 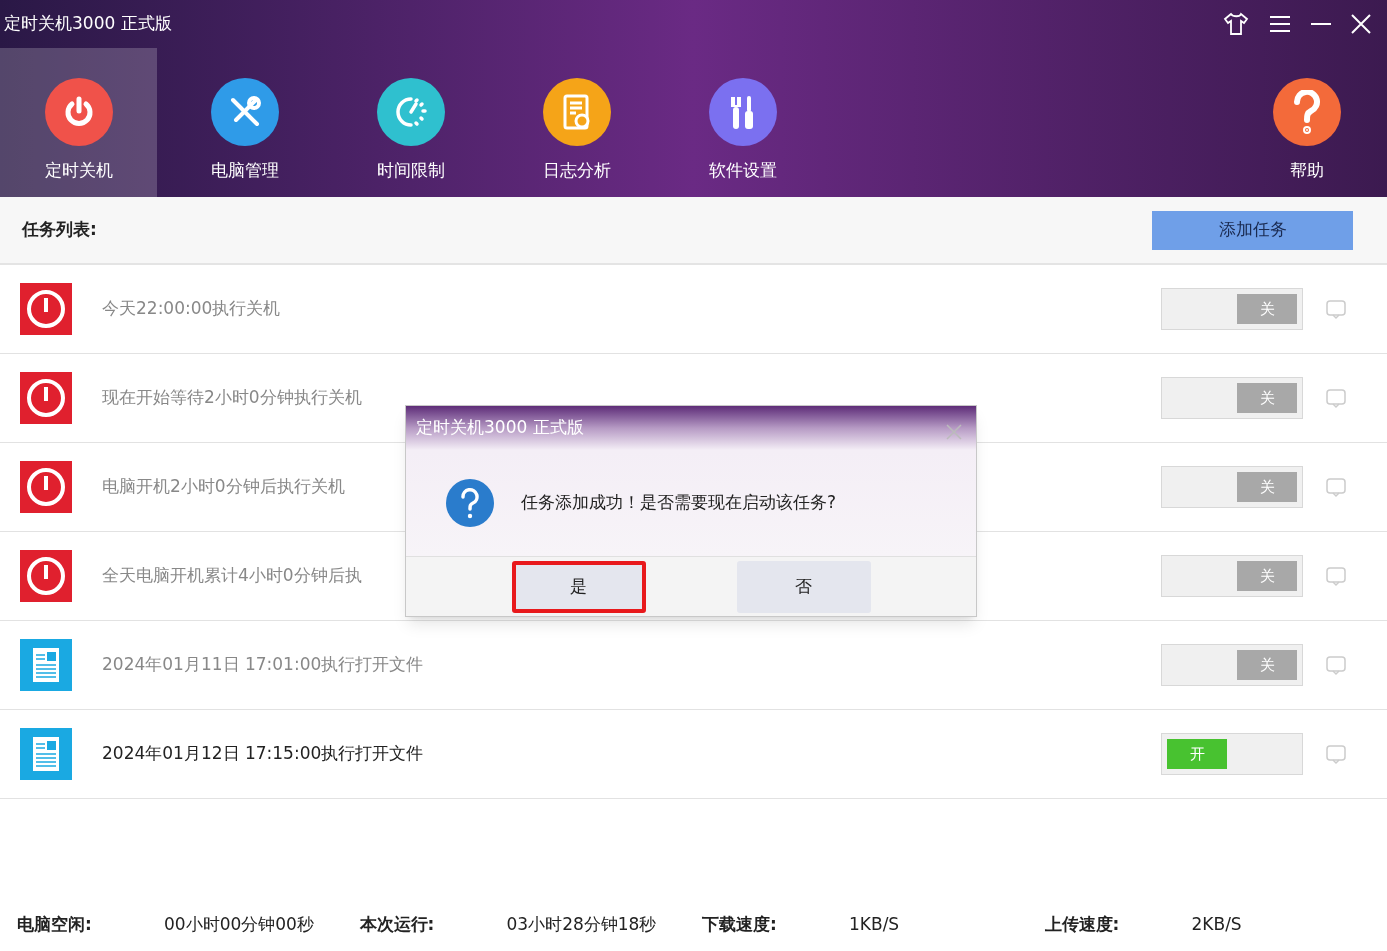 What do you see at coordinates (576, 122) in the screenshot?
I see `nav-tab: 日志分析` at bounding box center [576, 122].